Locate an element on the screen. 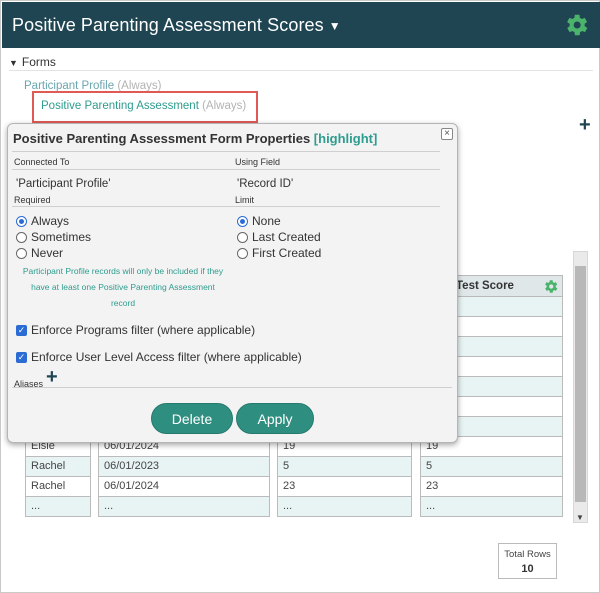 This screenshot has width=600, height=593. table-scrollbar: ▼ is located at coordinates (580, 387).